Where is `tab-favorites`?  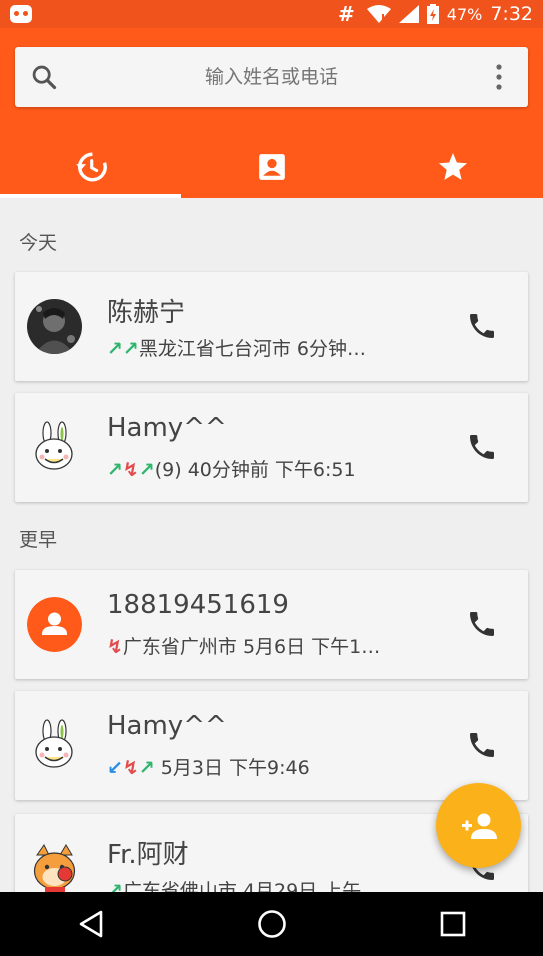
tab-favorites is located at coordinates (452, 166).